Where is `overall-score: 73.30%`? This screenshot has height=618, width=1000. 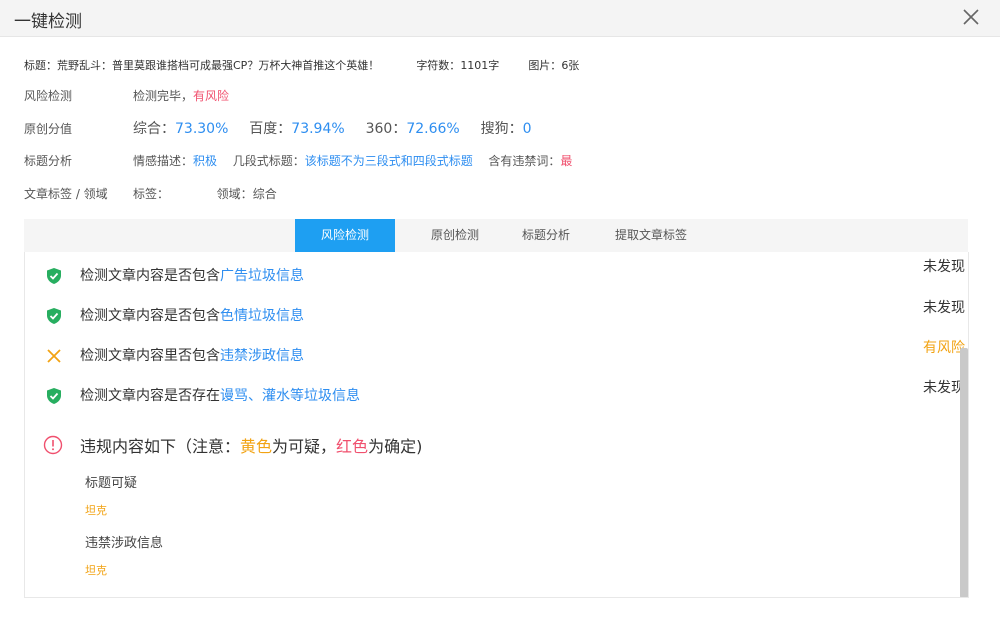
overall-score: 73.30% is located at coordinates (202, 129).